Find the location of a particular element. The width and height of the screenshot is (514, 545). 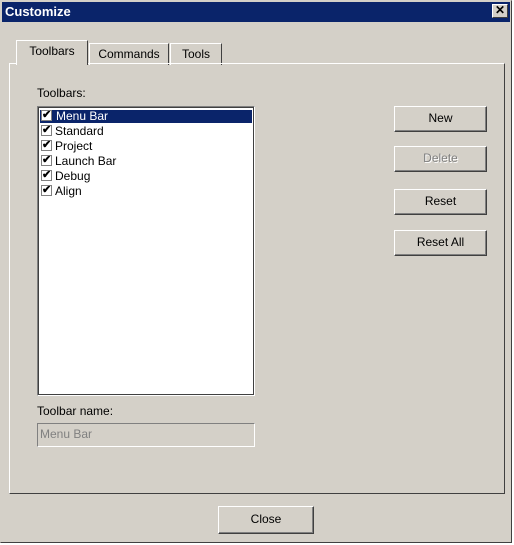

close-button: Close is located at coordinates (266, 520).